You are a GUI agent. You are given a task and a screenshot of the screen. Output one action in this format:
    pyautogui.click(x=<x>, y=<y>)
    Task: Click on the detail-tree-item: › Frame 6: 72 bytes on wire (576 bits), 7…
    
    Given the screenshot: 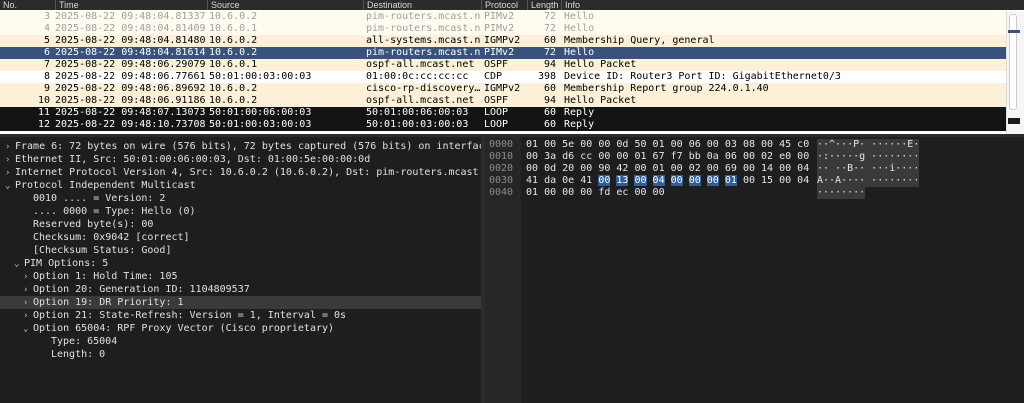 What is the action you would take?
    pyautogui.click(x=240, y=146)
    